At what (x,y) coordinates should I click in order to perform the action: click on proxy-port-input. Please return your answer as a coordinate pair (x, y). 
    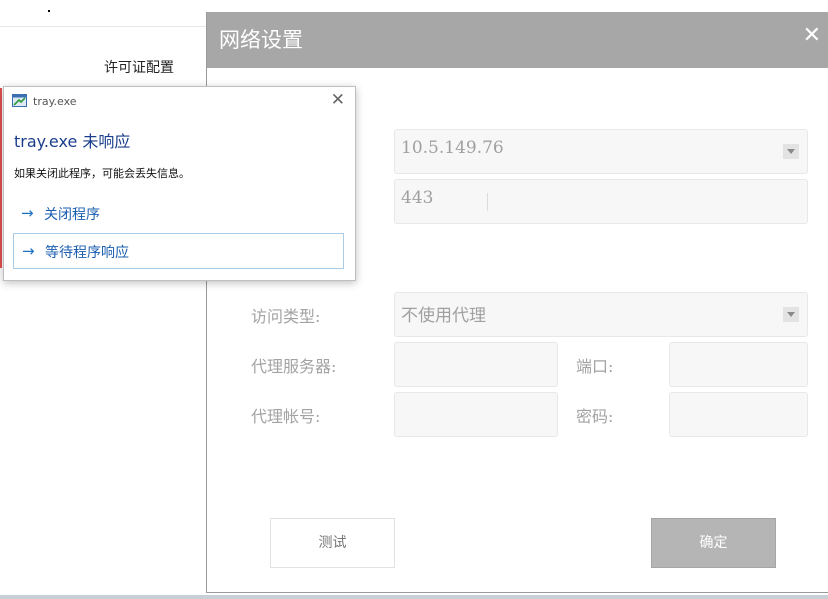
    Looking at the image, I should click on (738, 364).